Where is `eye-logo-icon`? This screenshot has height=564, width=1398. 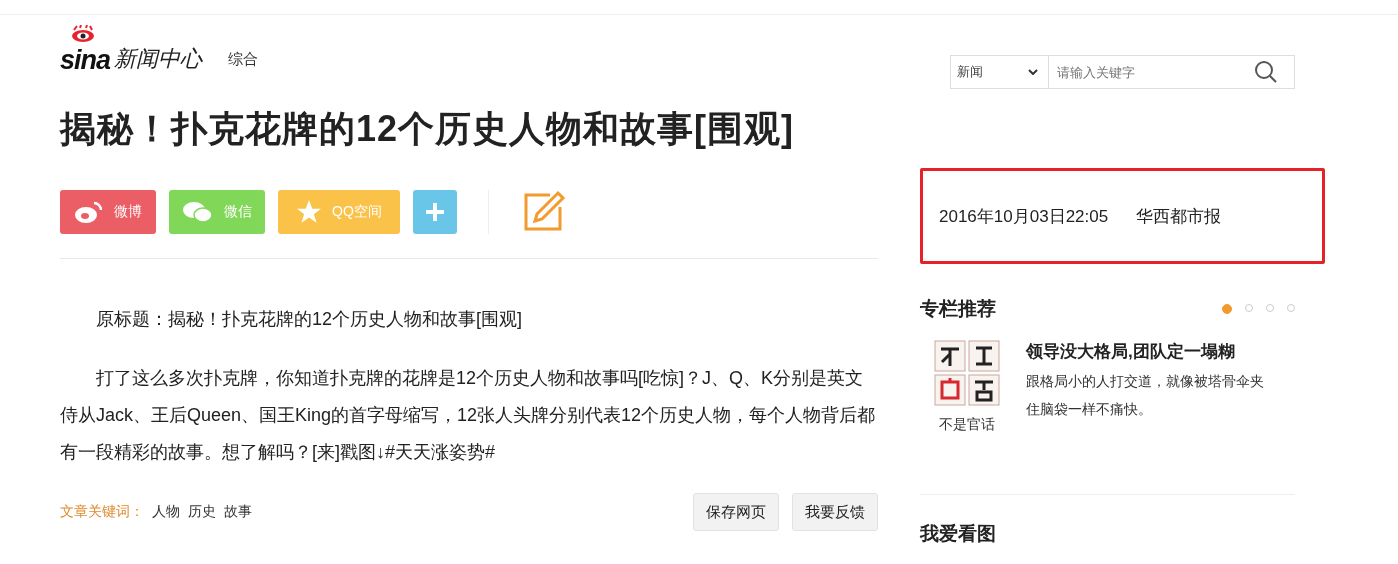 eye-logo-icon is located at coordinates (83, 34).